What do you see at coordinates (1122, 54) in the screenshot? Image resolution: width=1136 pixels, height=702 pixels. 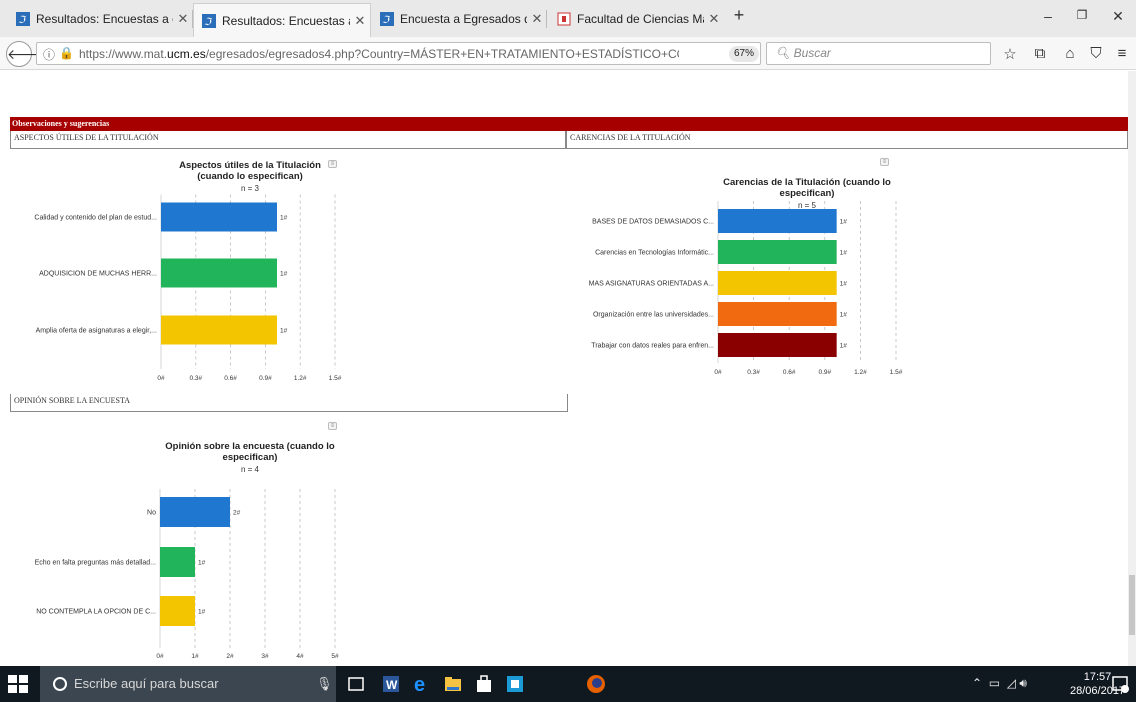 I see `menu-icon: ≡` at bounding box center [1122, 54].